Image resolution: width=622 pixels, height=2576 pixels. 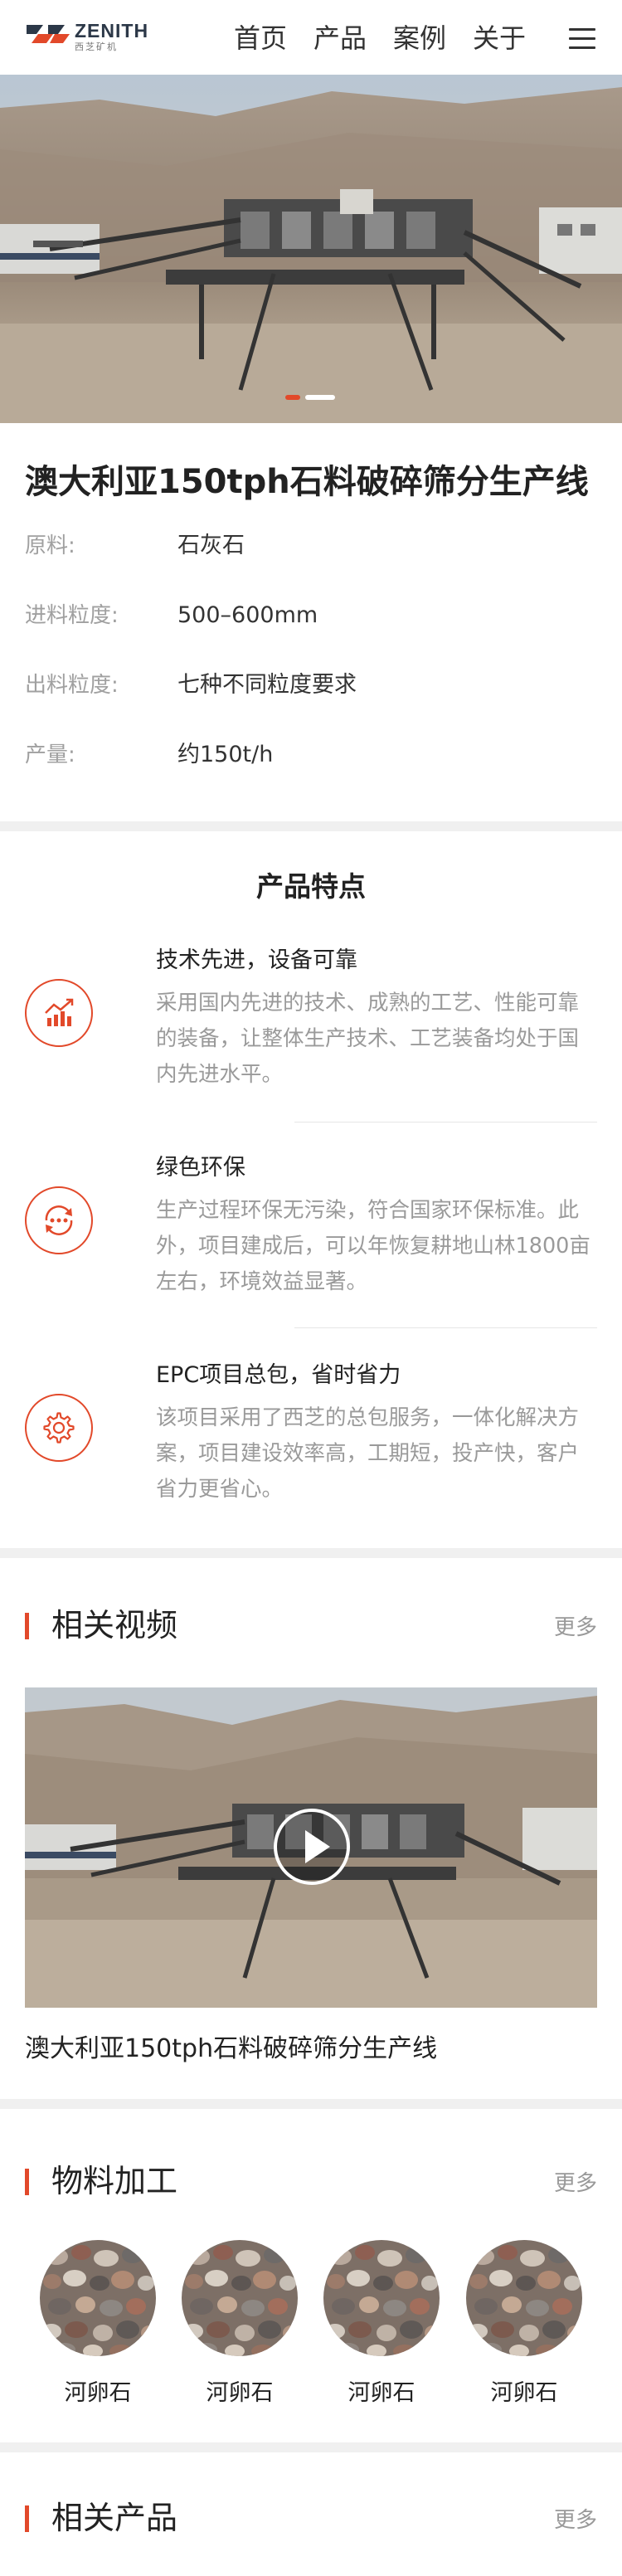 What do you see at coordinates (575, 1628) in the screenshot?
I see `video-more-link: 更多` at bounding box center [575, 1628].